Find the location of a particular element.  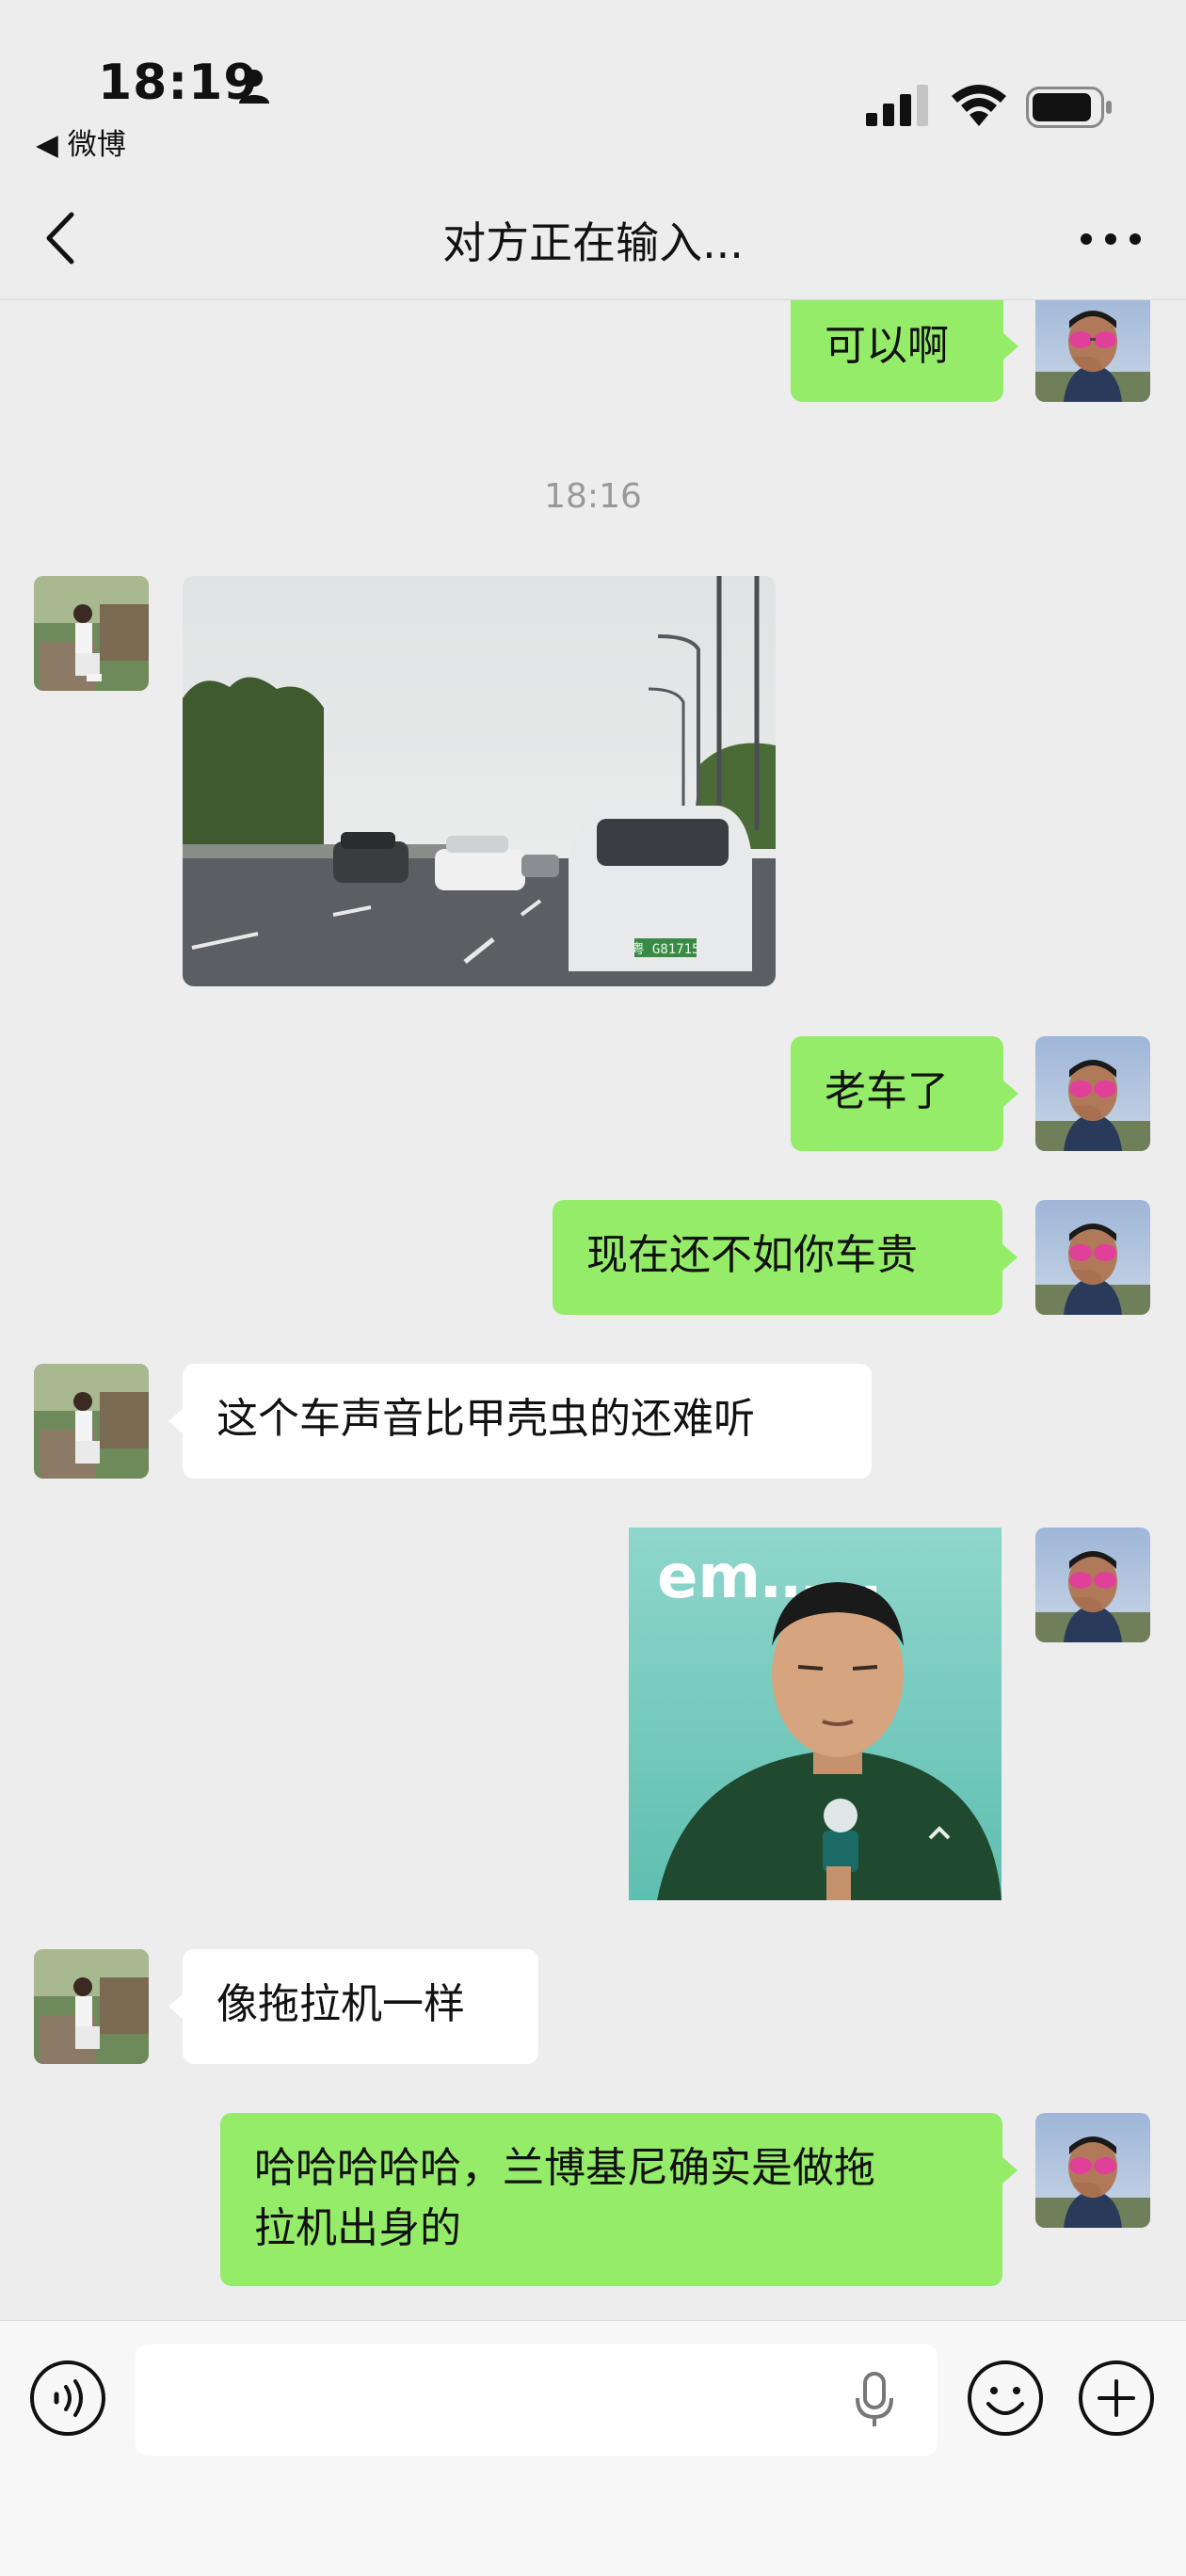

wifi-icon is located at coordinates (979, 105).